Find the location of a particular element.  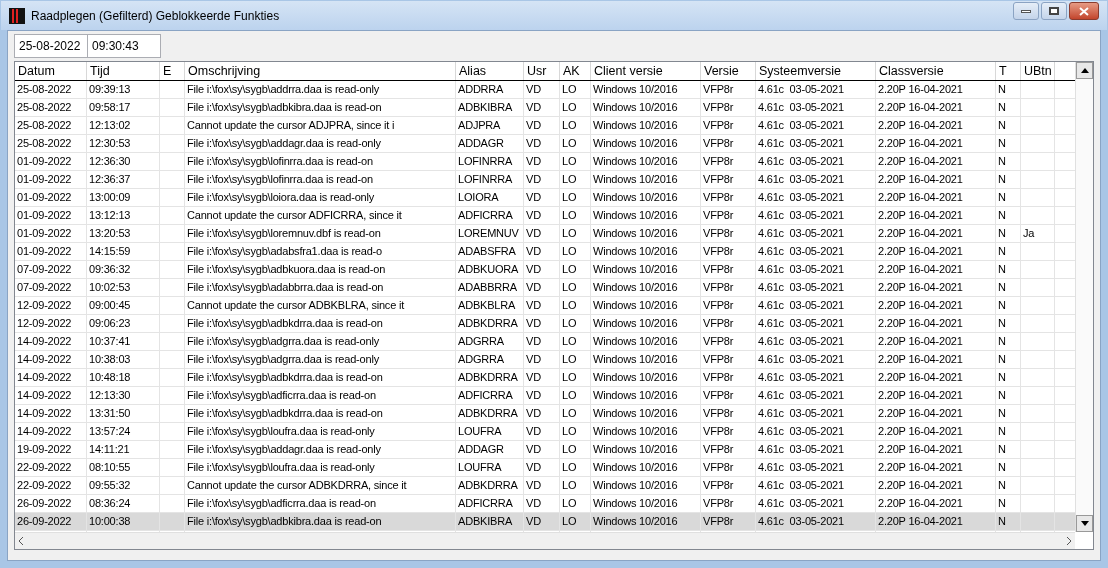

scroll-down-button is located at coordinates (1084, 523).